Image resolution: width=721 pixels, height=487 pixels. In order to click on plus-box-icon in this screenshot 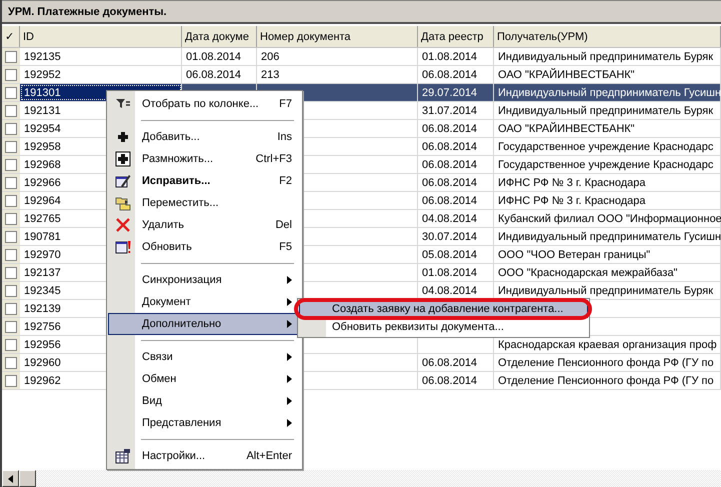, I will do `click(122, 159)`.